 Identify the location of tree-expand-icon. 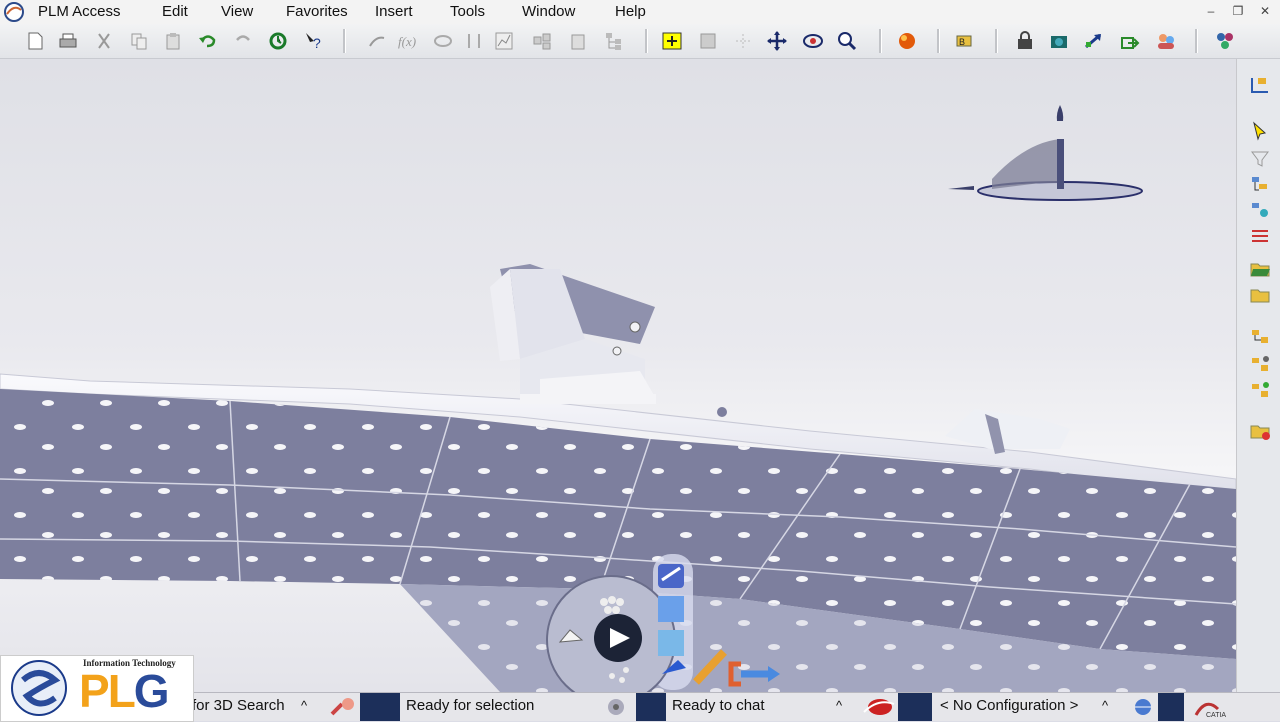
(1260, 85).